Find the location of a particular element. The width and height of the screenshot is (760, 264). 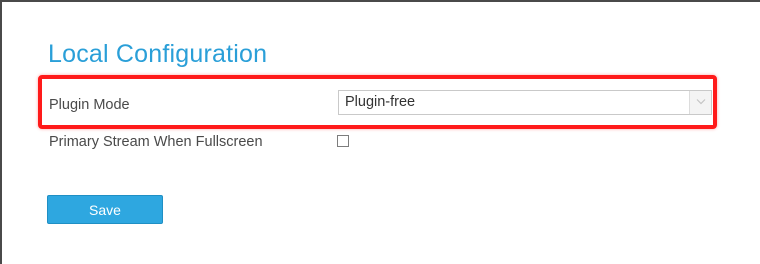

primary-stream-checkbox is located at coordinates (343, 141).